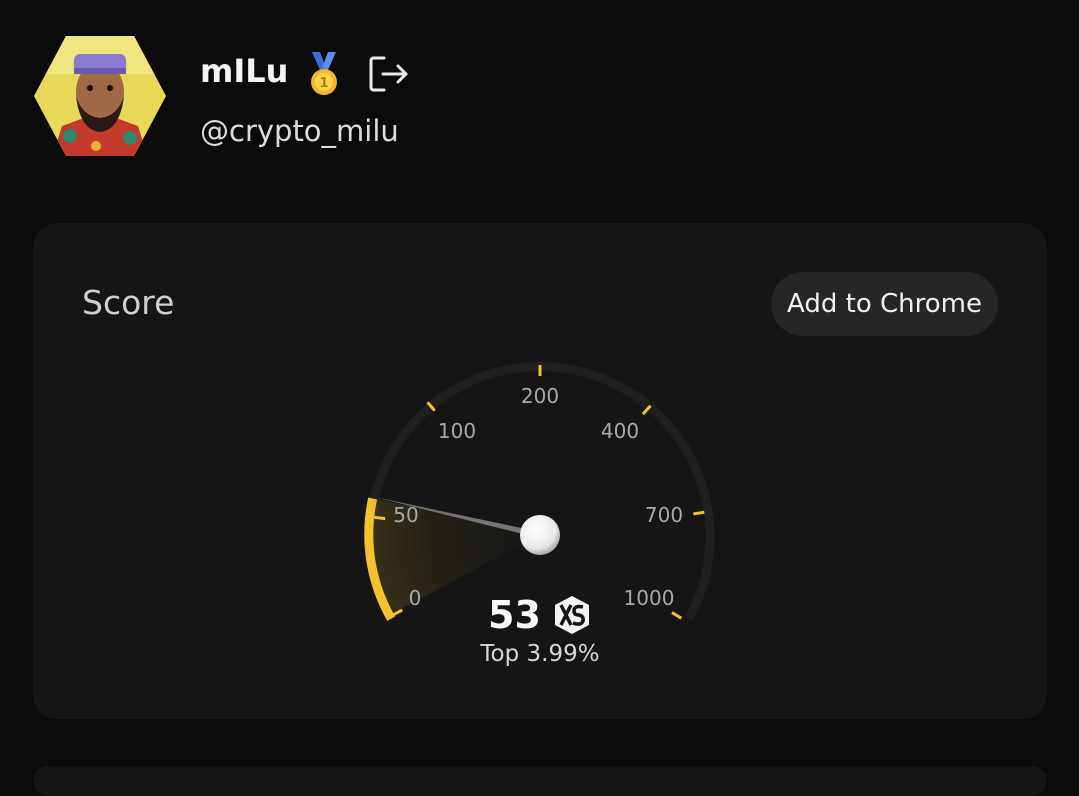  What do you see at coordinates (540, 535) in the screenshot?
I see `gauge-knob` at bounding box center [540, 535].